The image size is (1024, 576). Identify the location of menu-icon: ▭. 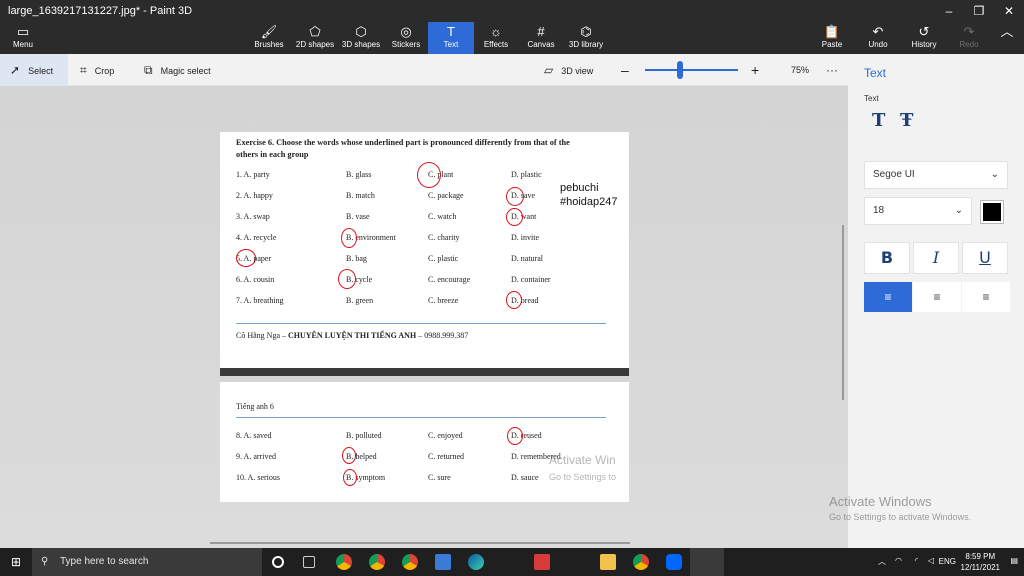
(23, 31).